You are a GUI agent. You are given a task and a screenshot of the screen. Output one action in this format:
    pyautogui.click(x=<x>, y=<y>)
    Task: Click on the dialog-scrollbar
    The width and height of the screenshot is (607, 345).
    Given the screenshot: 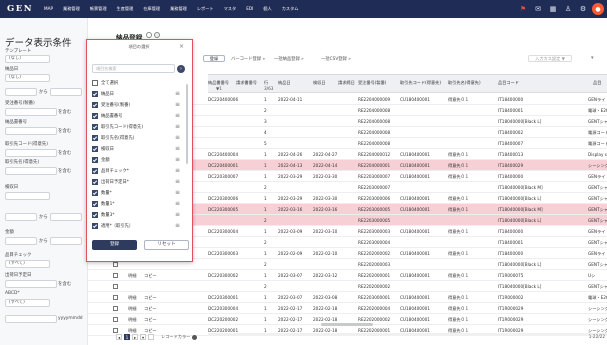 What is the action you would take?
    pyautogui.click(x=187, y=124)
    